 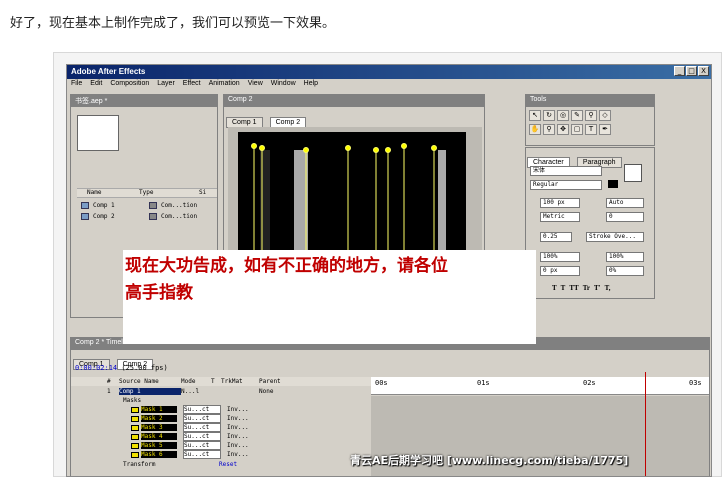 I want to click on timeline-column-header: # Source Name Mode T TrkMat Parent, so click(x=221, y=381).